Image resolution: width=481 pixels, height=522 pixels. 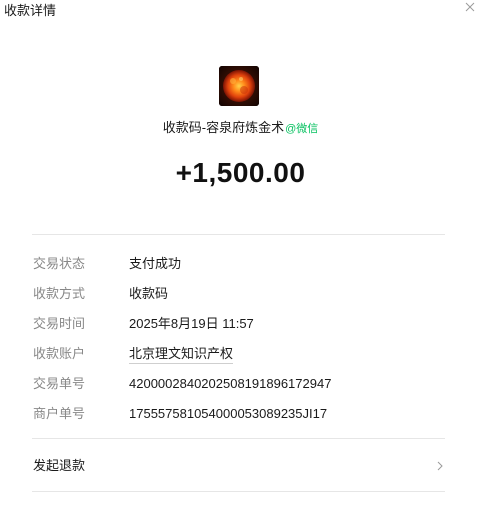 What do you see at coordinates (59, 353) in the screenshot?
I see `detail-label: 收款账户` at bounding box center [59, 353].